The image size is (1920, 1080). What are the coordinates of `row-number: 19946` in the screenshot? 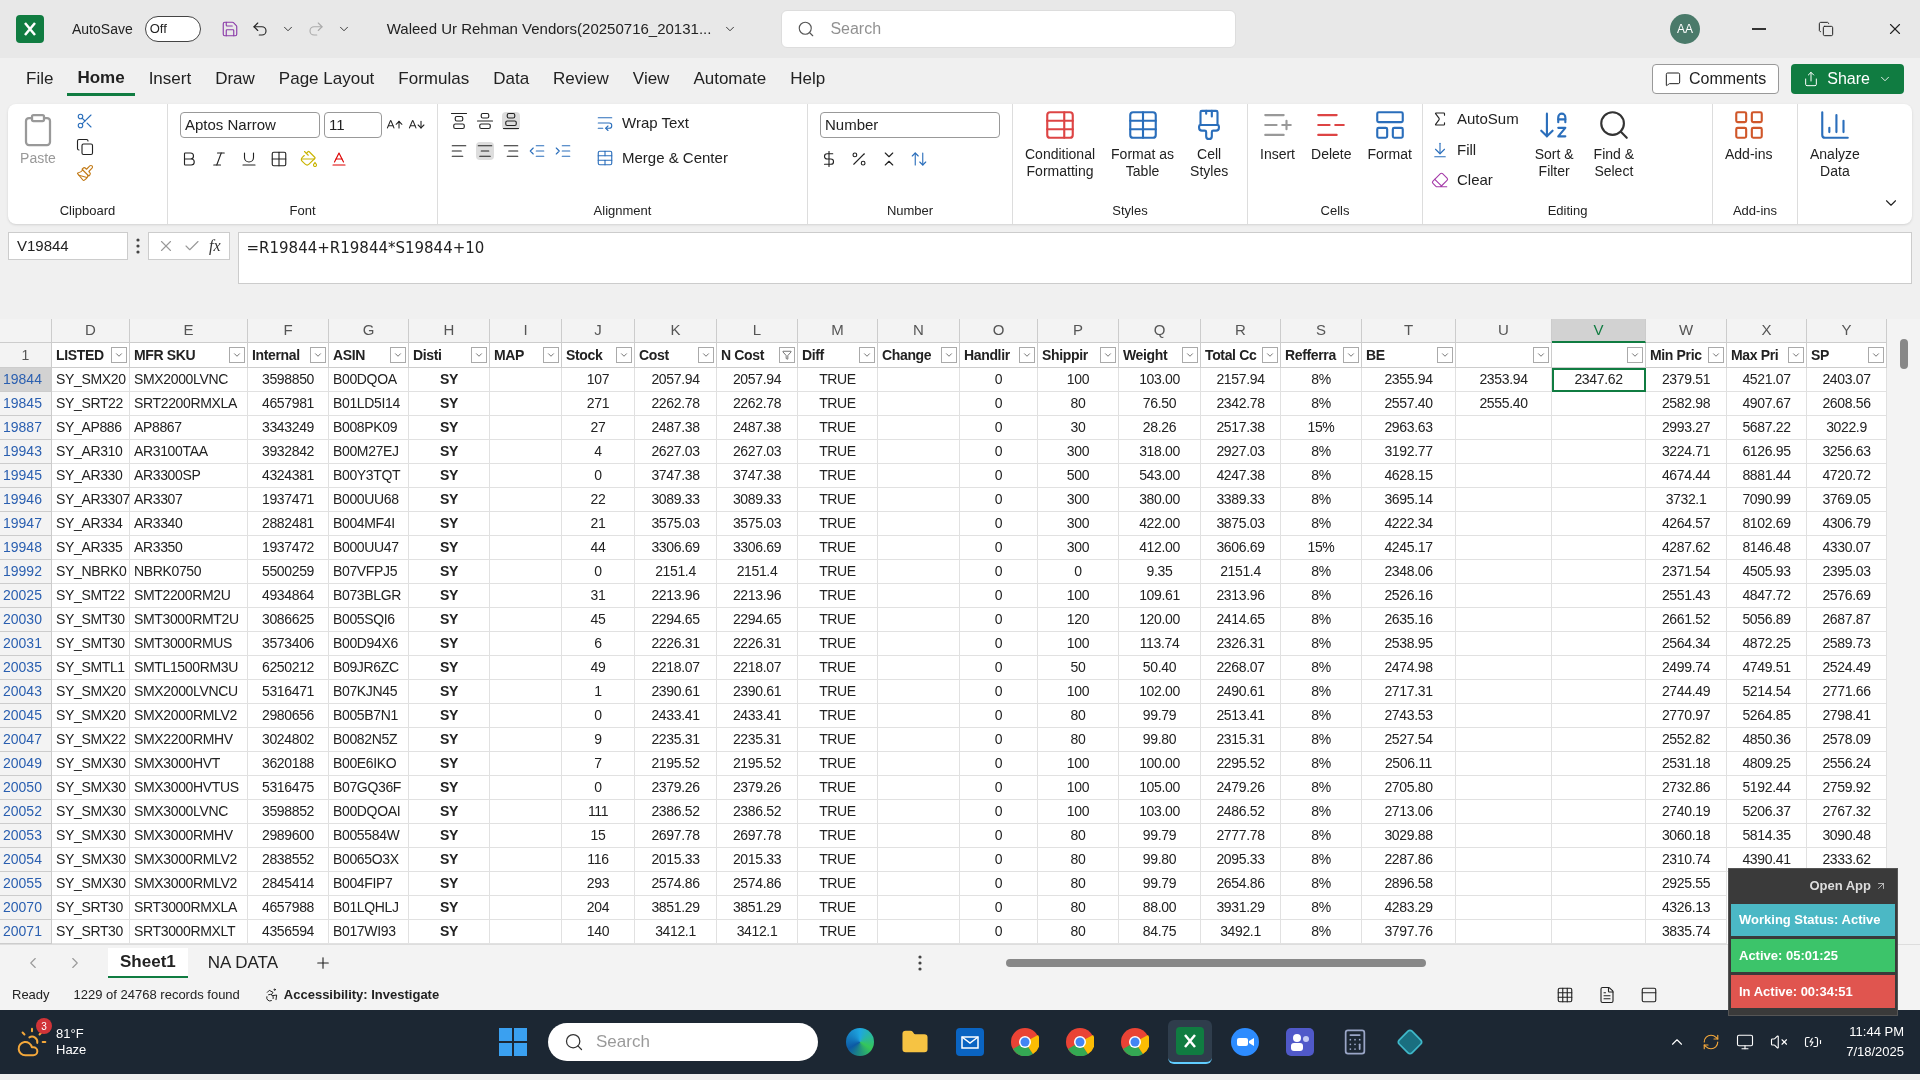 It's located at (26, 500).